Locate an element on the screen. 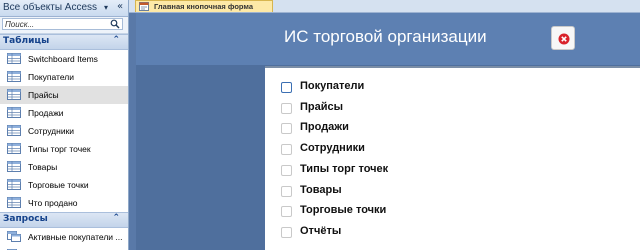  search-box is located at coordinates (62, 24).